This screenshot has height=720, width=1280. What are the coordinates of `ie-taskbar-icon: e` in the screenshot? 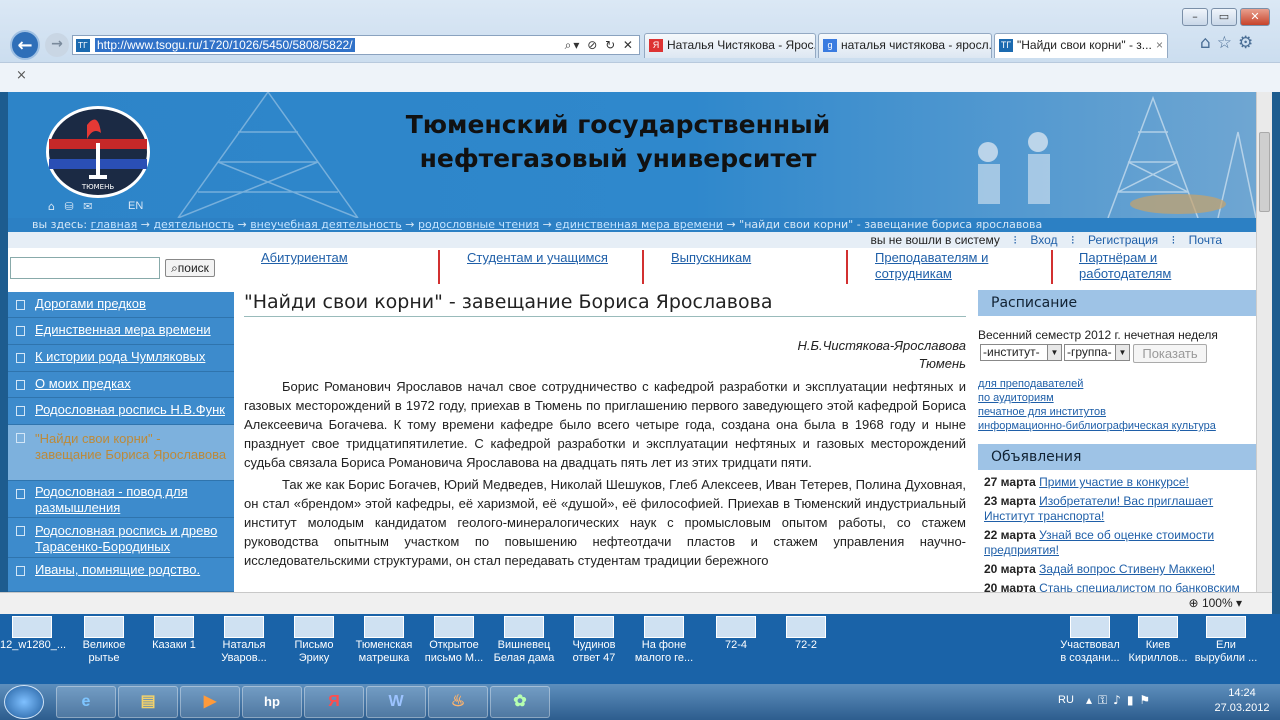 It's located at (86, 702).